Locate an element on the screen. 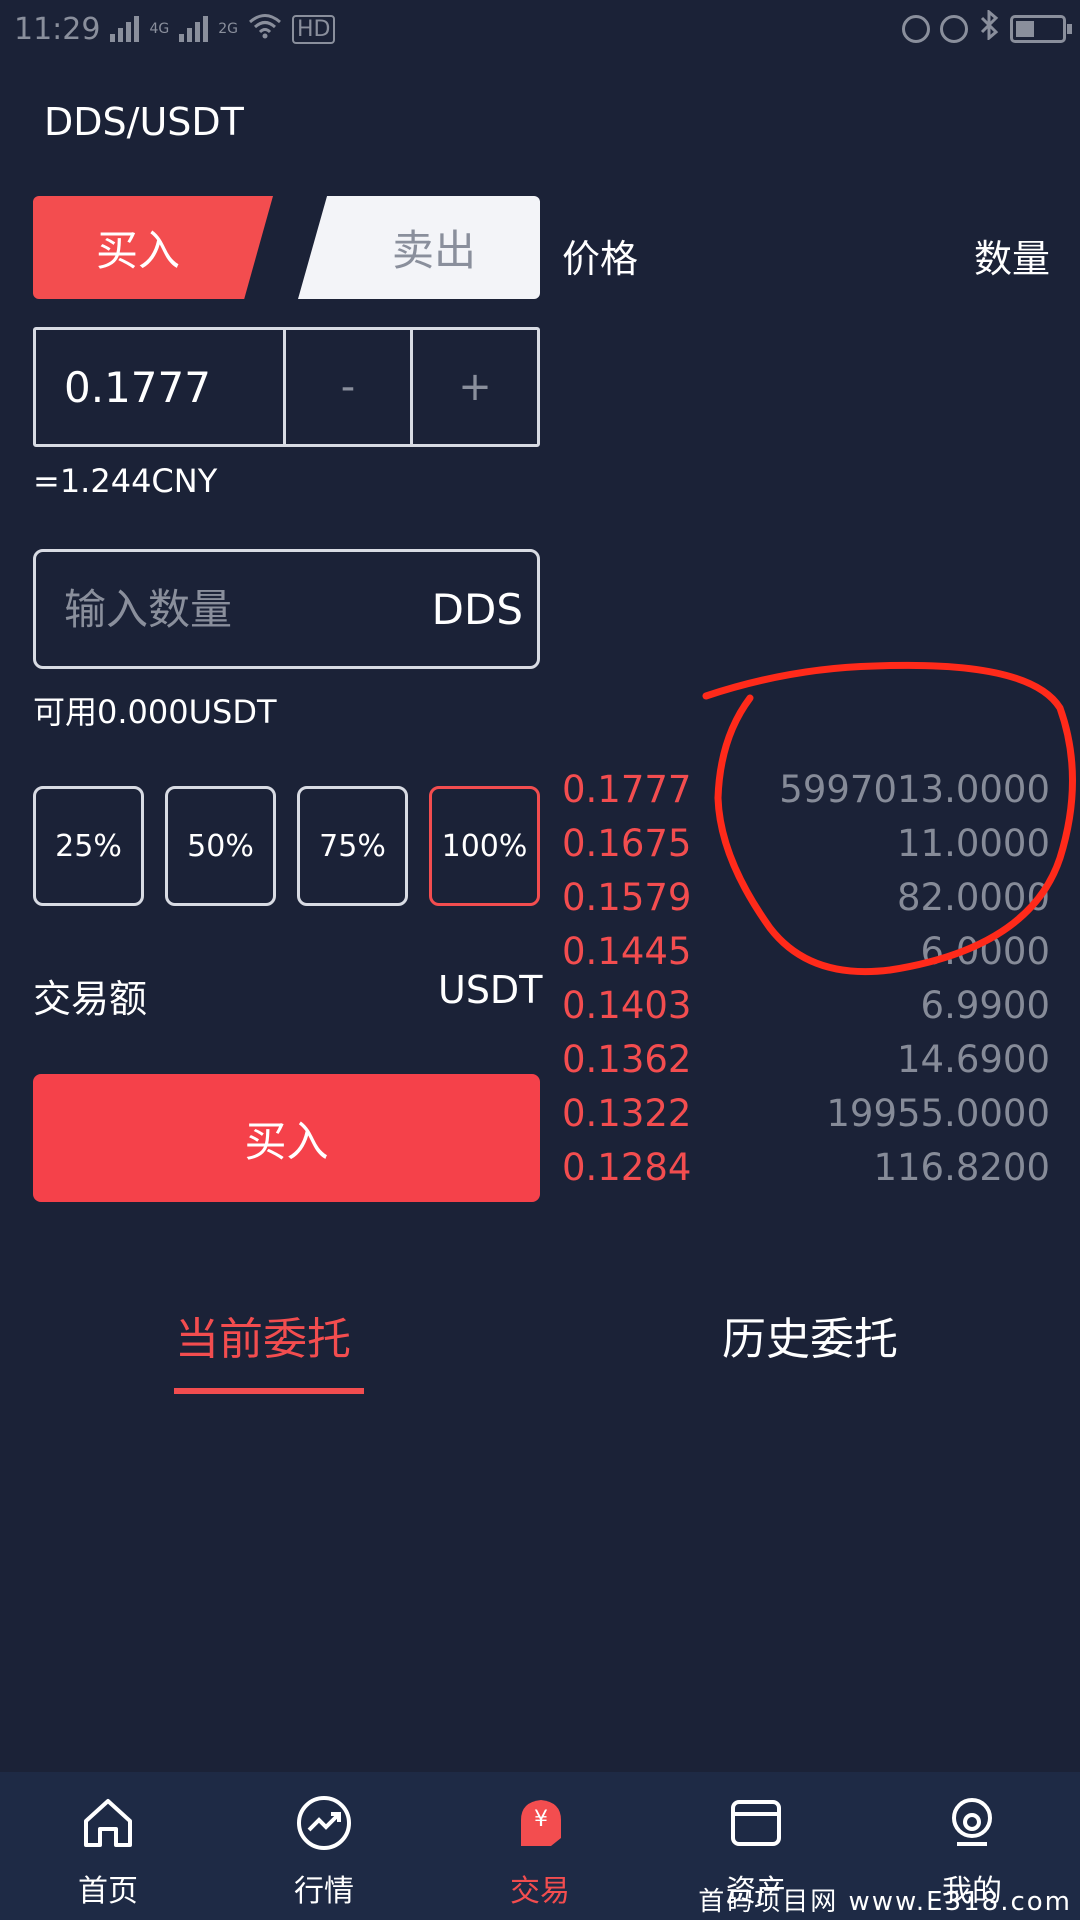 Image resolution: width=1080 pixels, height=1920 pixels. orderbook-quantity: 82.0000 is located at coordinates (973, 897).